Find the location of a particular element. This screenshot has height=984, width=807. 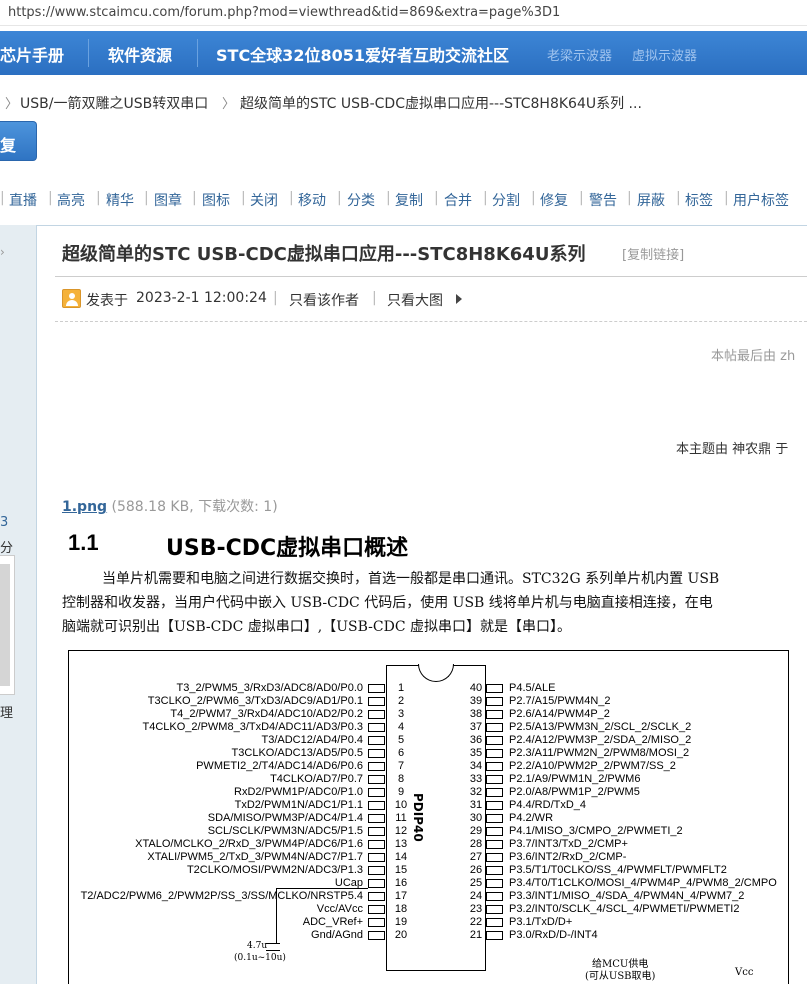

meta-sep: | is located at coordinates (275, 298).